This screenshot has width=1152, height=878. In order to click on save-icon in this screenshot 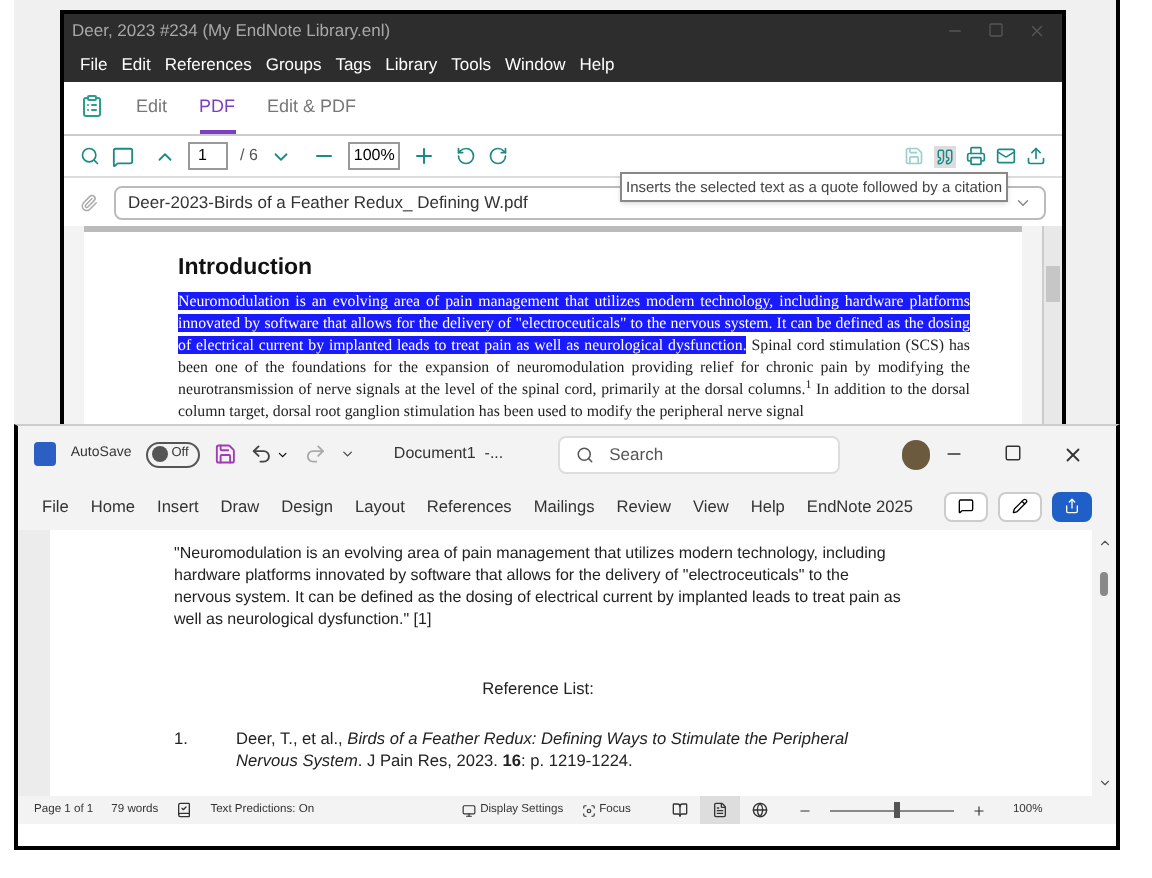, I will do `click(224, 454)`.